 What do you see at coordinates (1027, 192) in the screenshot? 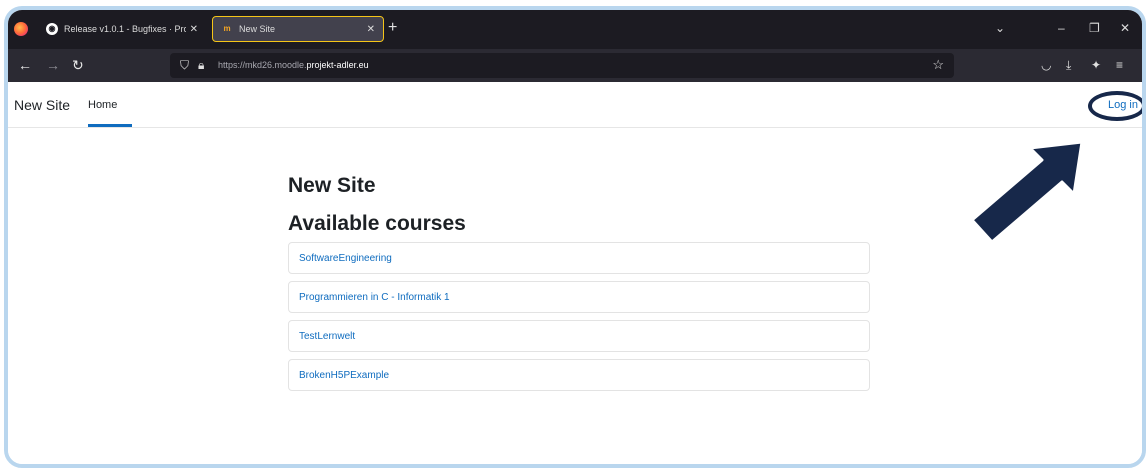
I see `annotation-arrow-icon` at bounding box center [1027, 192].